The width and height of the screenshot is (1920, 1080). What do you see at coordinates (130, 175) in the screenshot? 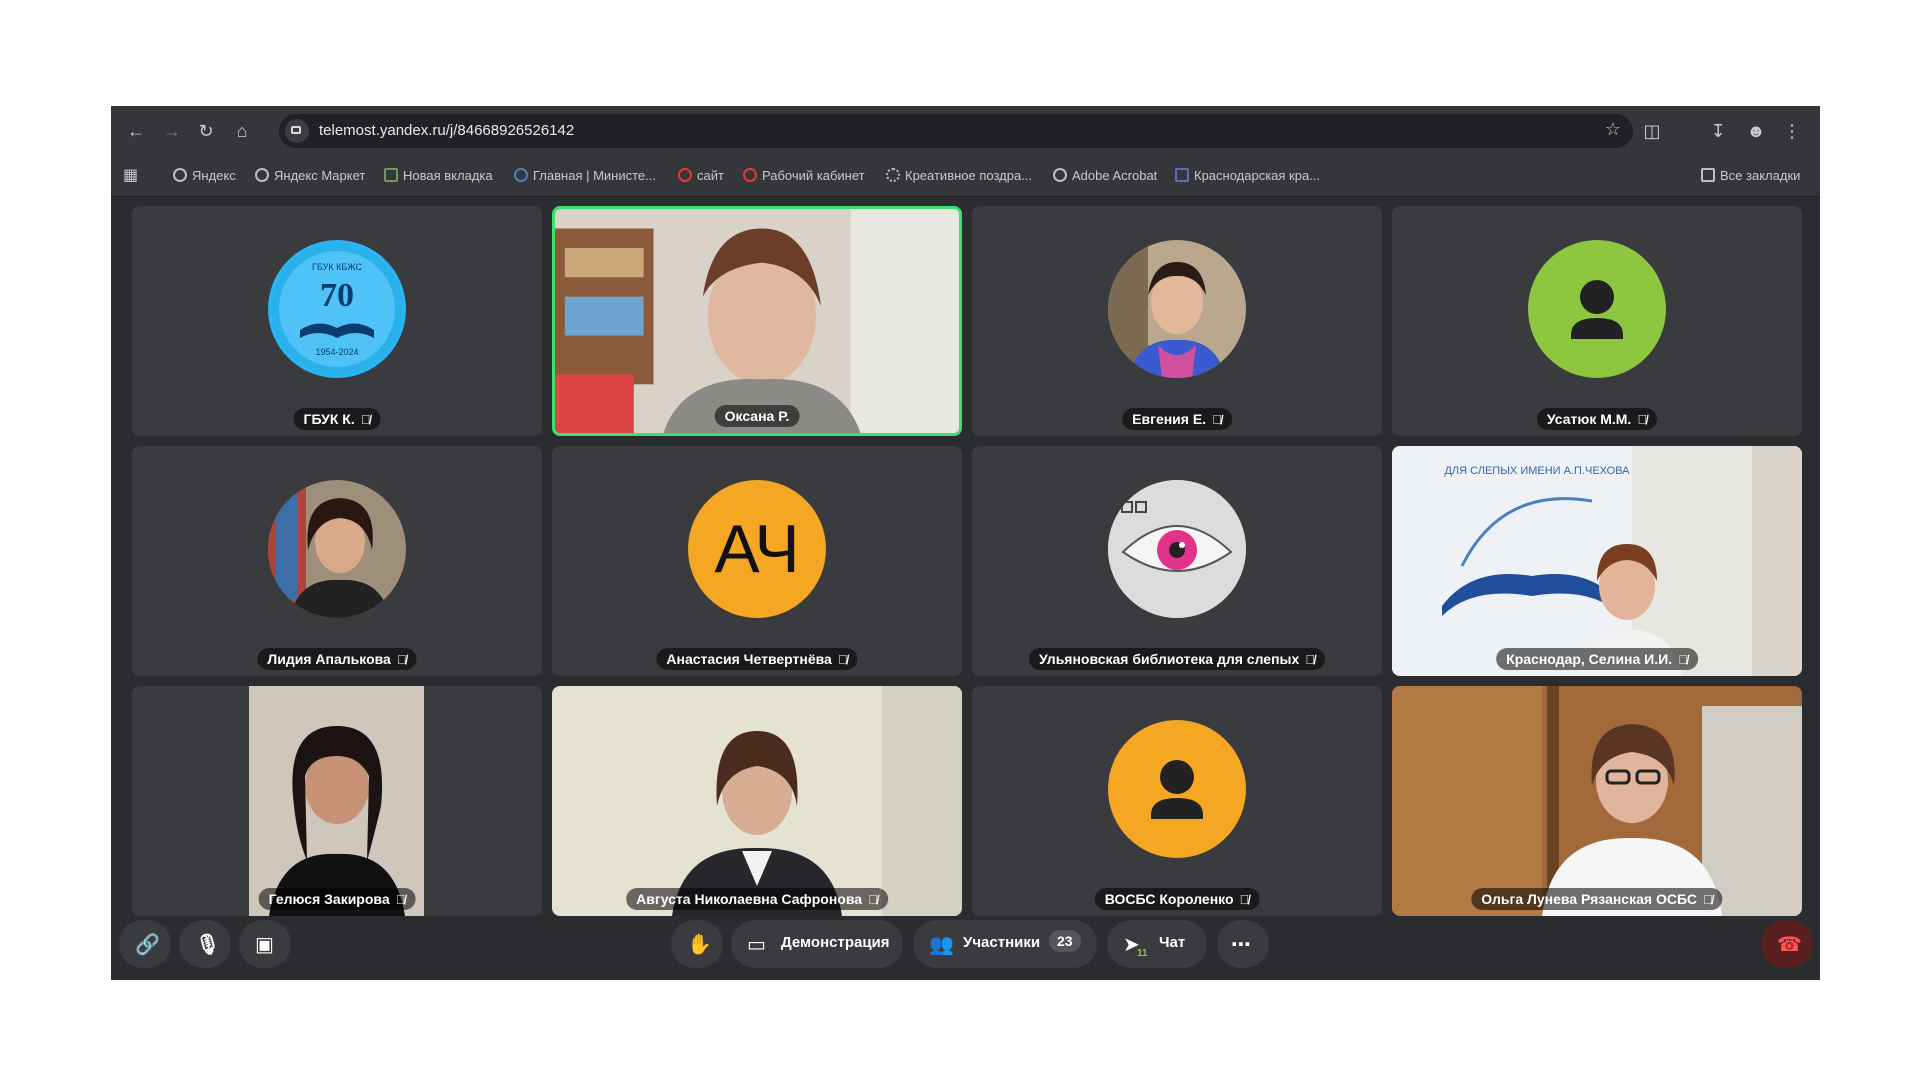
I see `apps-grid-icon: ▦` at bounding box center [130, 175].